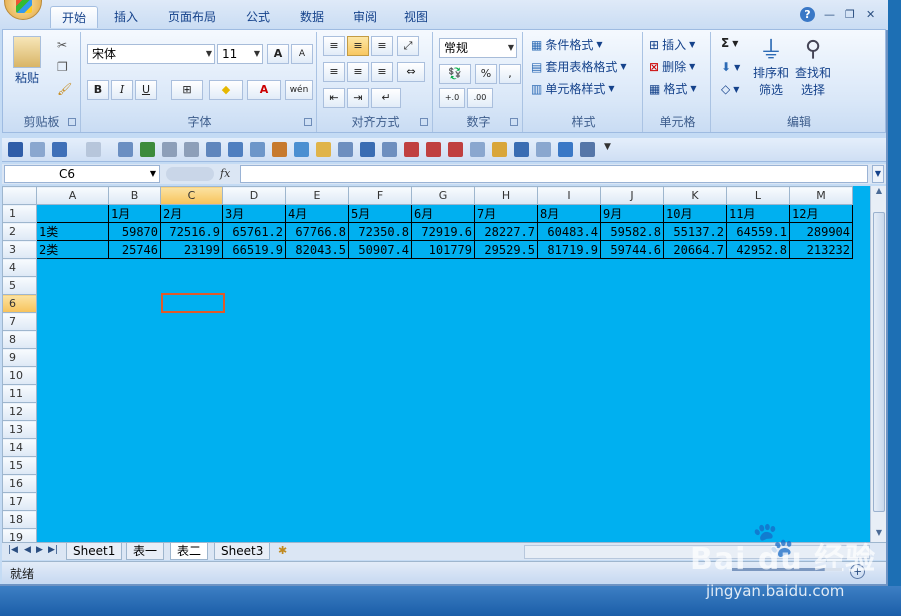 The width and height of the screenshot is (901, 616). What do you see at coordinates (758, 429) in the screenshot?
I see `cell-l13` at bounding box center [758, 429].